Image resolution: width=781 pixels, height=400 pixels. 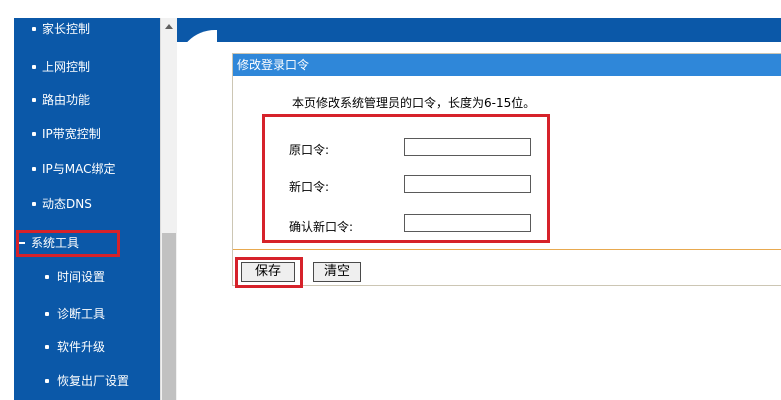 I want to click on sidebar-item-label: 家长控制, so click(x=66, y=29).